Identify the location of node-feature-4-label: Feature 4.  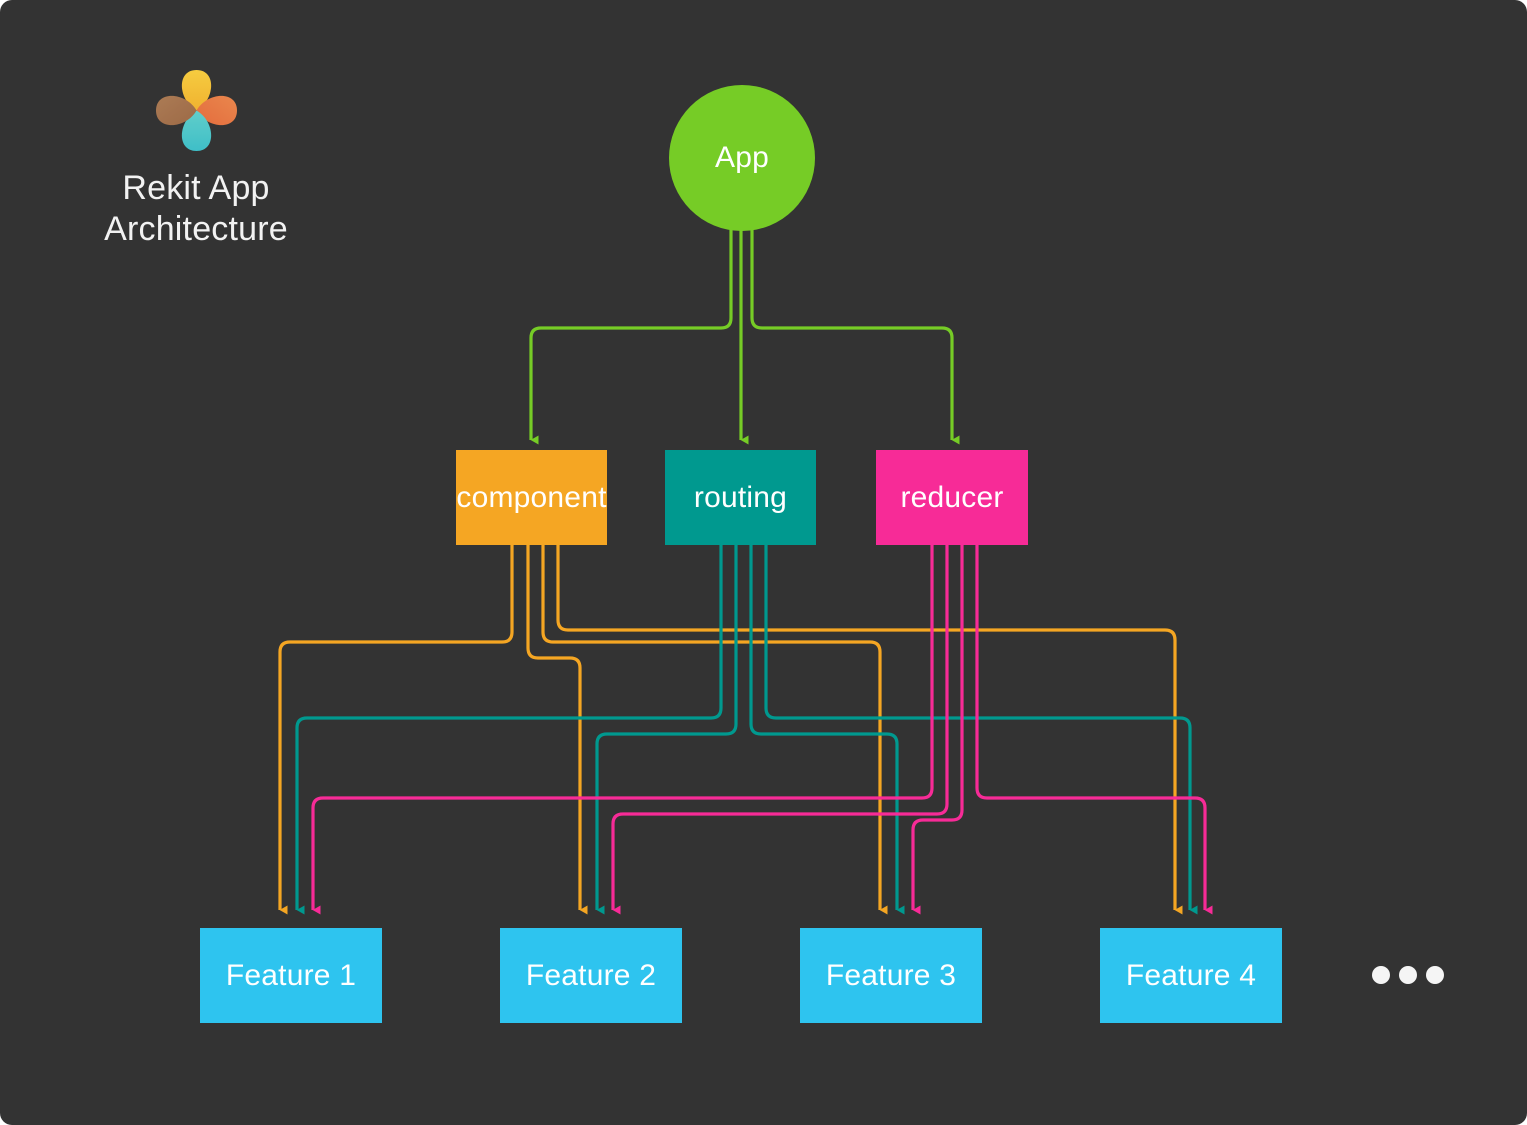
(1191, 975).